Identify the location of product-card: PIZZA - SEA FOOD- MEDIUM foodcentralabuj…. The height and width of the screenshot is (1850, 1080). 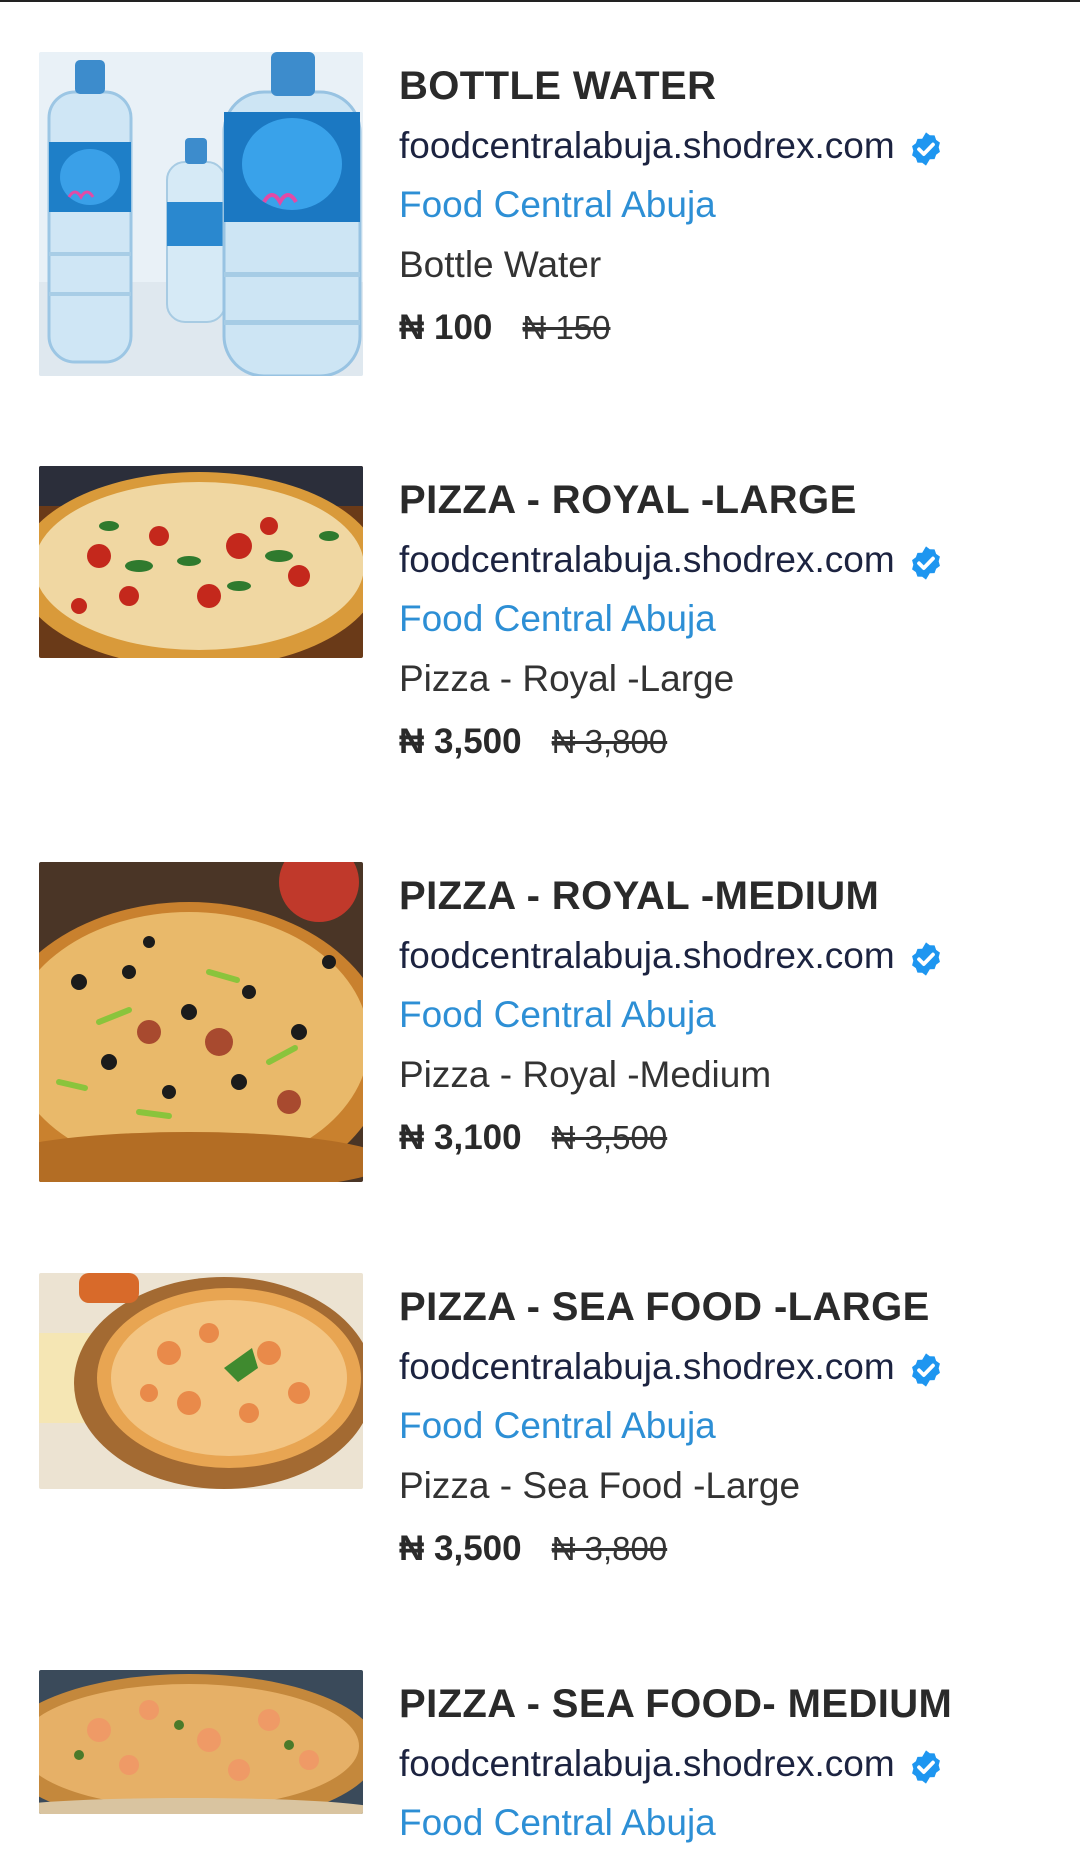
(540, 1760).